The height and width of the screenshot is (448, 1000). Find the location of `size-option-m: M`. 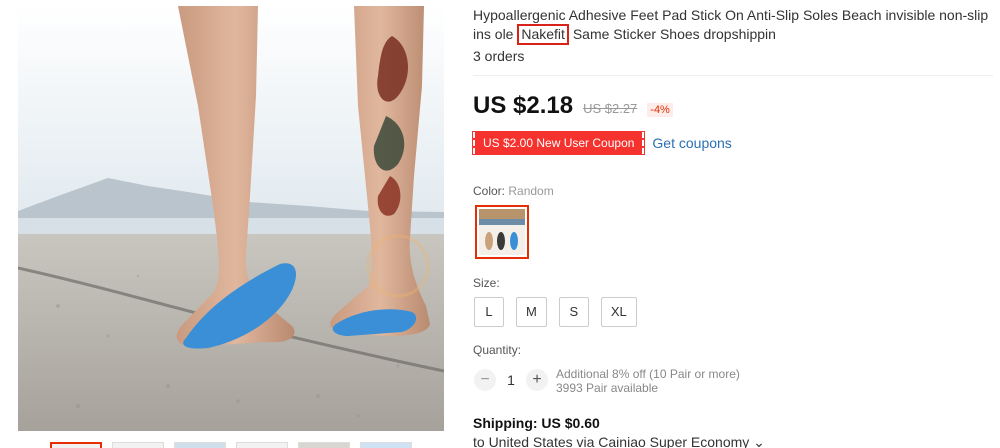

size-option-m: M is located at coordinates (531, 312).